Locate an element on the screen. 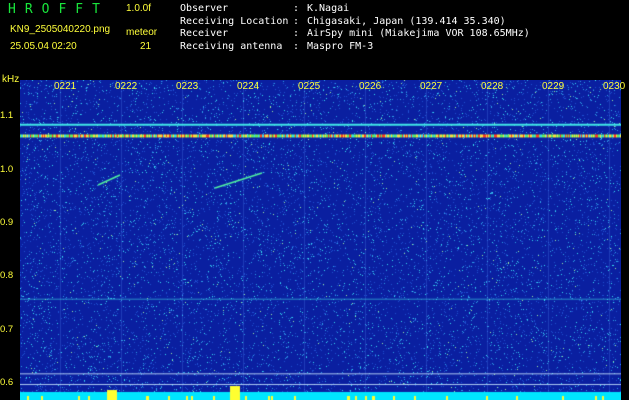 The height and width of the screenshot is (400, 629). x-tick-label: 0222 is located at coordinates (126, 86).